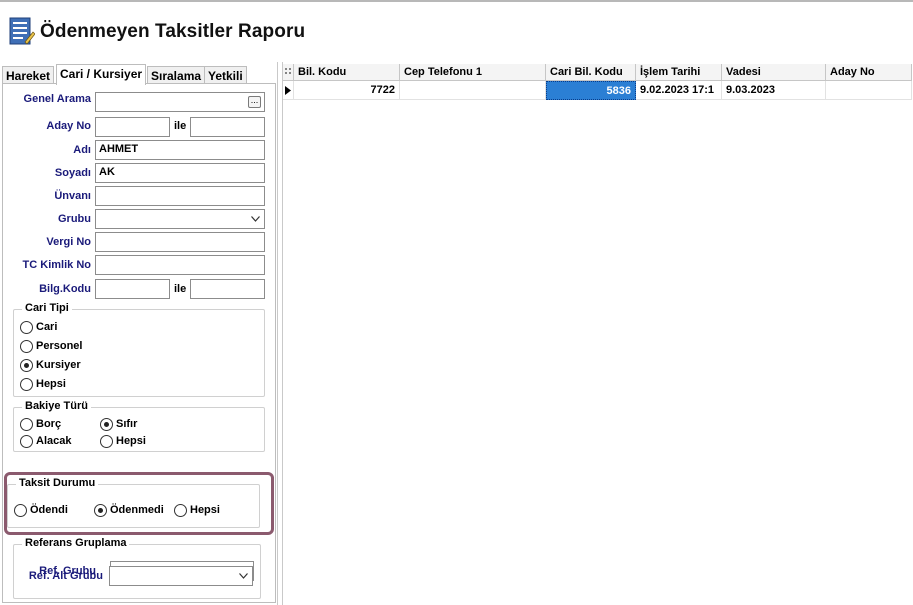 The height and width of the screenshot is (605, 913). Describe the element at coordinates (82, 150) in the screenshot. I see `adi-label: Adı` at that location.